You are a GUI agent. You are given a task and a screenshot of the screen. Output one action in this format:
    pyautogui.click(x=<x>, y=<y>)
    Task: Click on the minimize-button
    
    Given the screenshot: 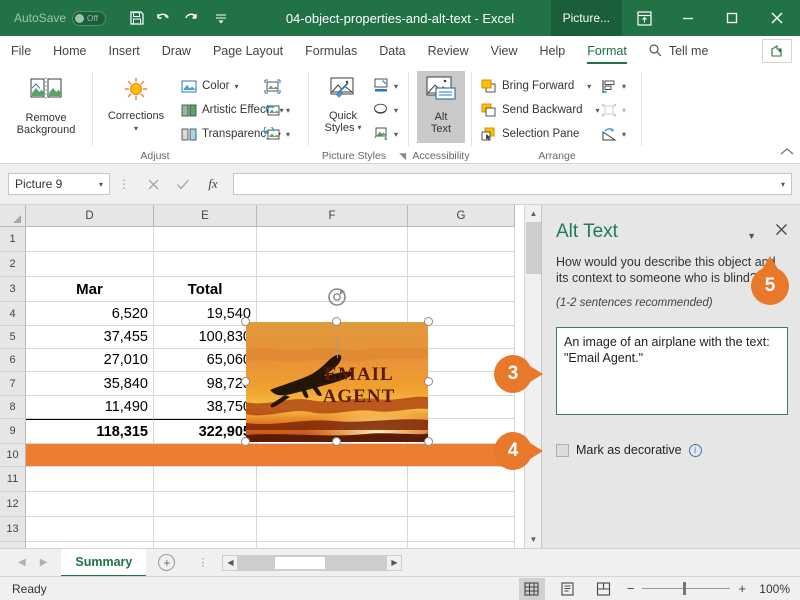 What is the action you would take?
    pyautogui.click(x=688, y=18)
    